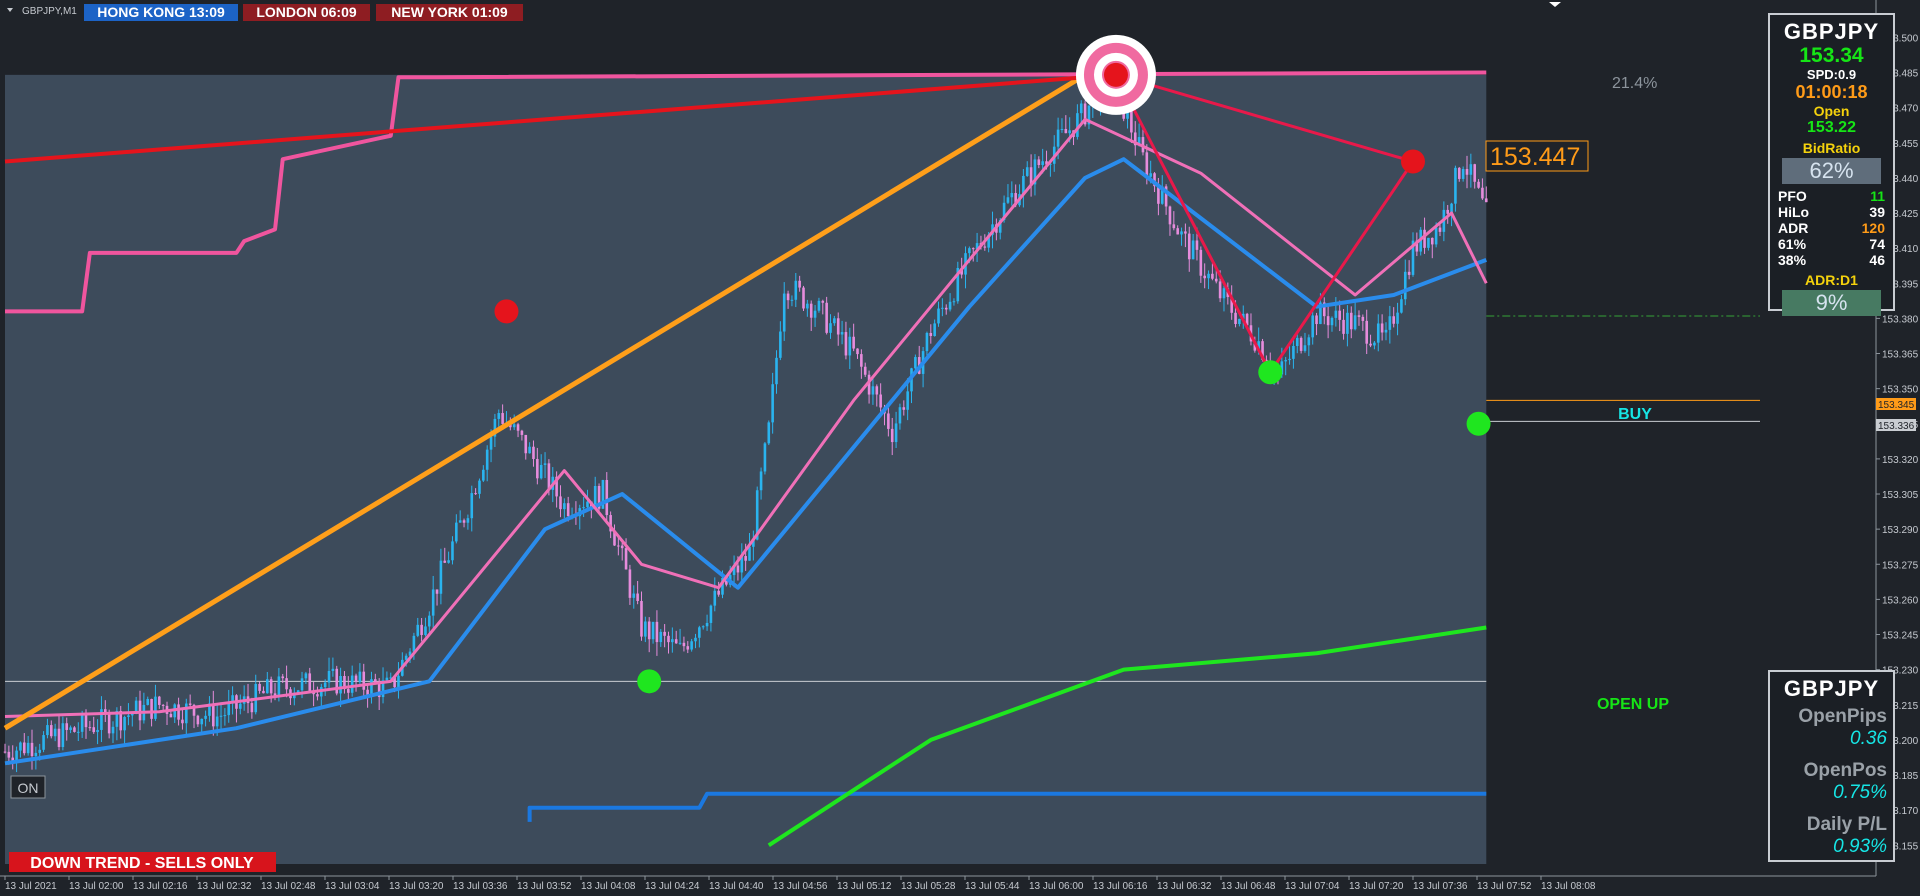 This screenshot has height=896, width=1920. I want to click on symbol-label: GBPJPY,M1, so click(49, 11).